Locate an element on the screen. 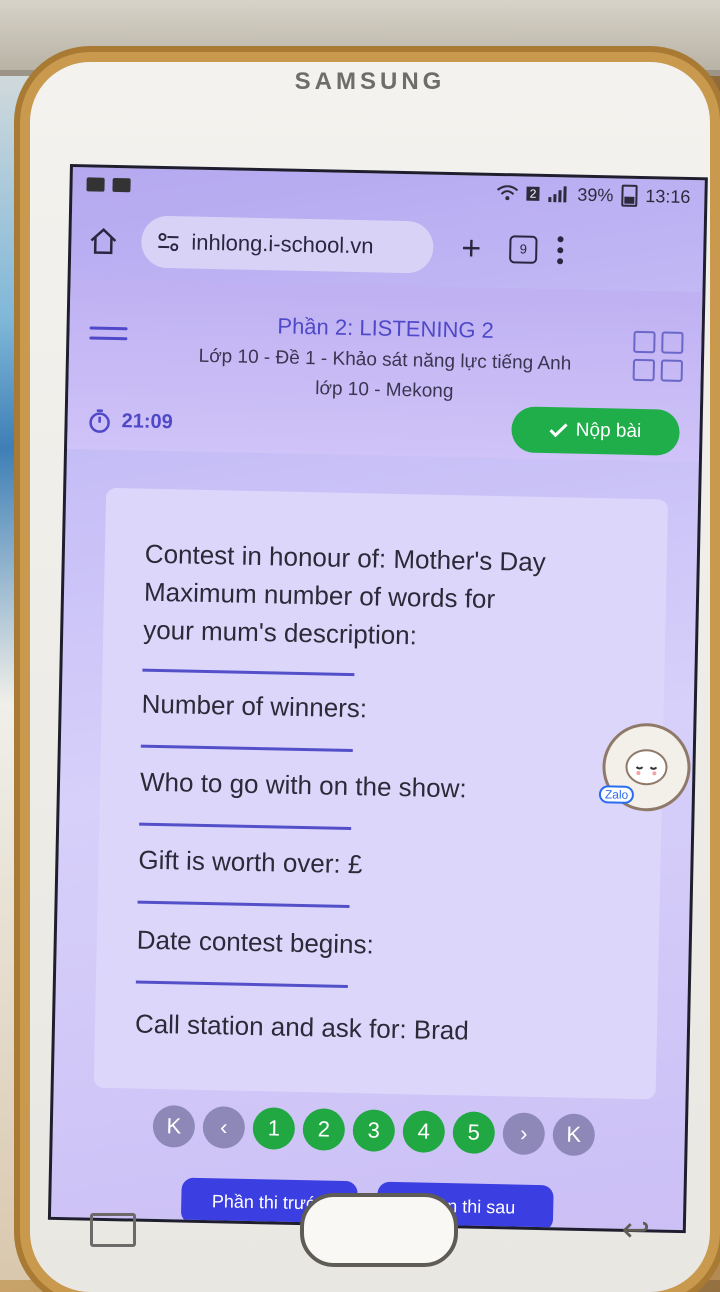 The height and width of the screenshot is (1292, 720). last-page-button: K is located at coordinates (573, 1134).